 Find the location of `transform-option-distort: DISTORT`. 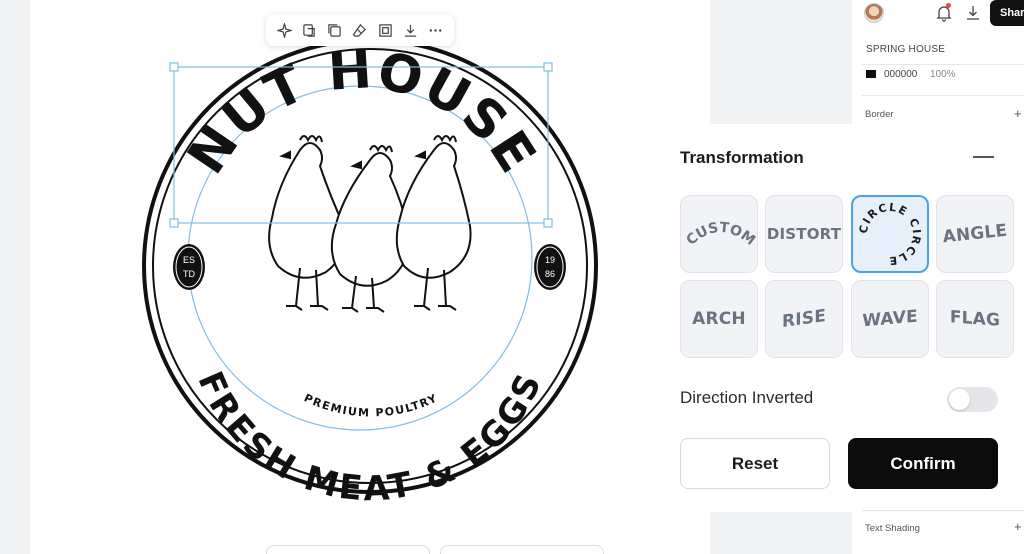

transform-option-distort: DISTORT is located at coordinates (804, 234).